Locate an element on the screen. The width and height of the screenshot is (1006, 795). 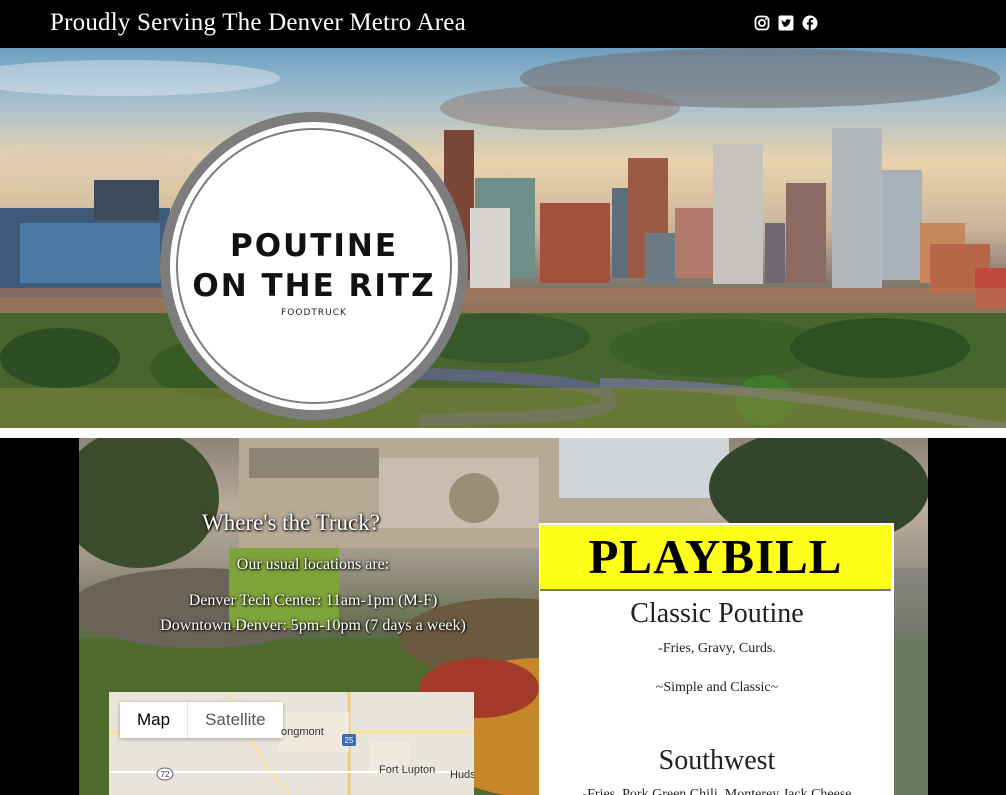
instagram-icon is located at coordinates (762, 23).